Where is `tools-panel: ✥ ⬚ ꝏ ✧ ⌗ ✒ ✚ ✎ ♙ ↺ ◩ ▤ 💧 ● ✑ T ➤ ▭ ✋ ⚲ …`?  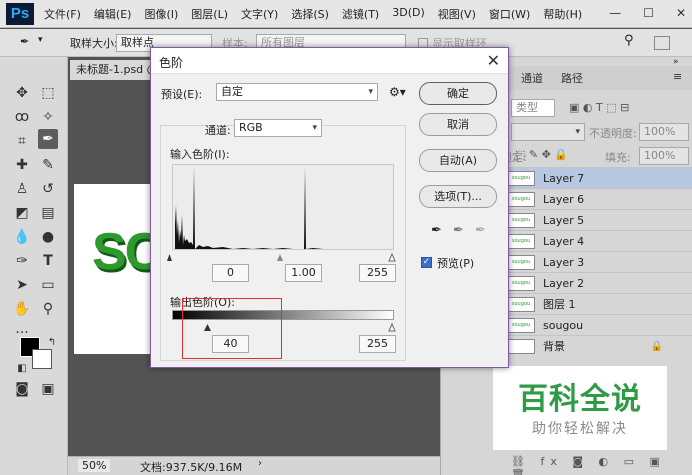
tools-panel: ✥ ⬚ ꝏ ✧ ⌗ ✒ ✚ ✎ ♙ ↺ ◩ ▤ 💧 ● ✑ T ➤ ▭ ✋ ⚲ … is located at coordinates (34, 266).